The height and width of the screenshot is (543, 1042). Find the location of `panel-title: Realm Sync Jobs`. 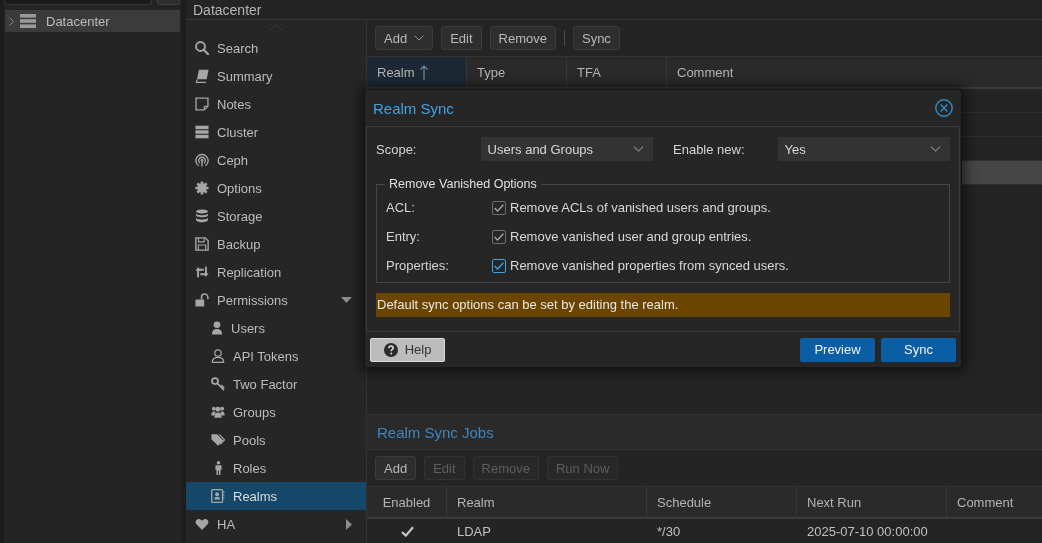

panel-title: Realm Sync Jobs is located at coordinates (704, 432).